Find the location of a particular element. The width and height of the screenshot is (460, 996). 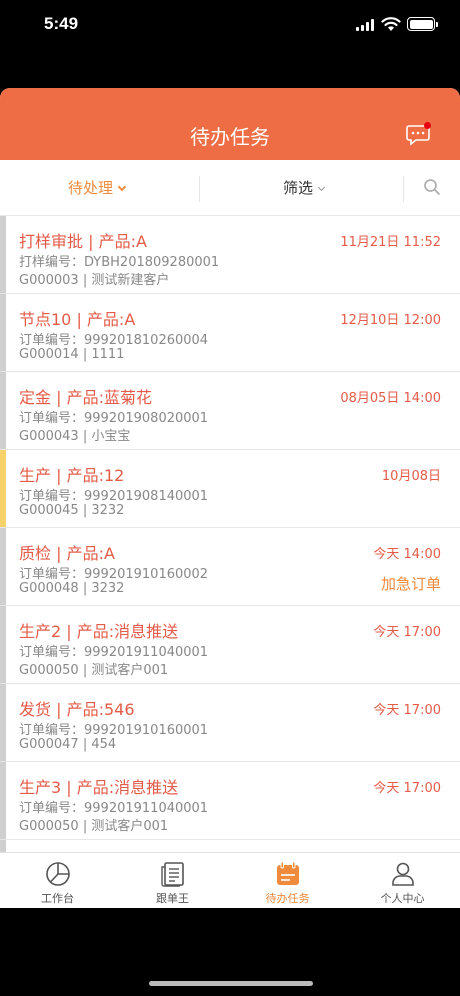

task-title: 生产 | 产品:12 is located at coordinates (72, 475).